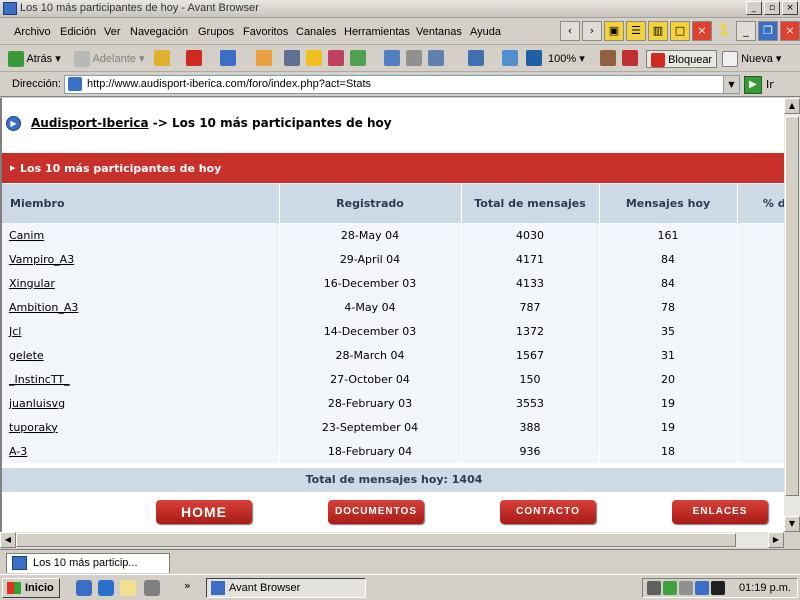  What do you see at coordinates (39, 379) in the screenshot?
I see `member-link: _InstincTT_` at bounding box center [39, 379].